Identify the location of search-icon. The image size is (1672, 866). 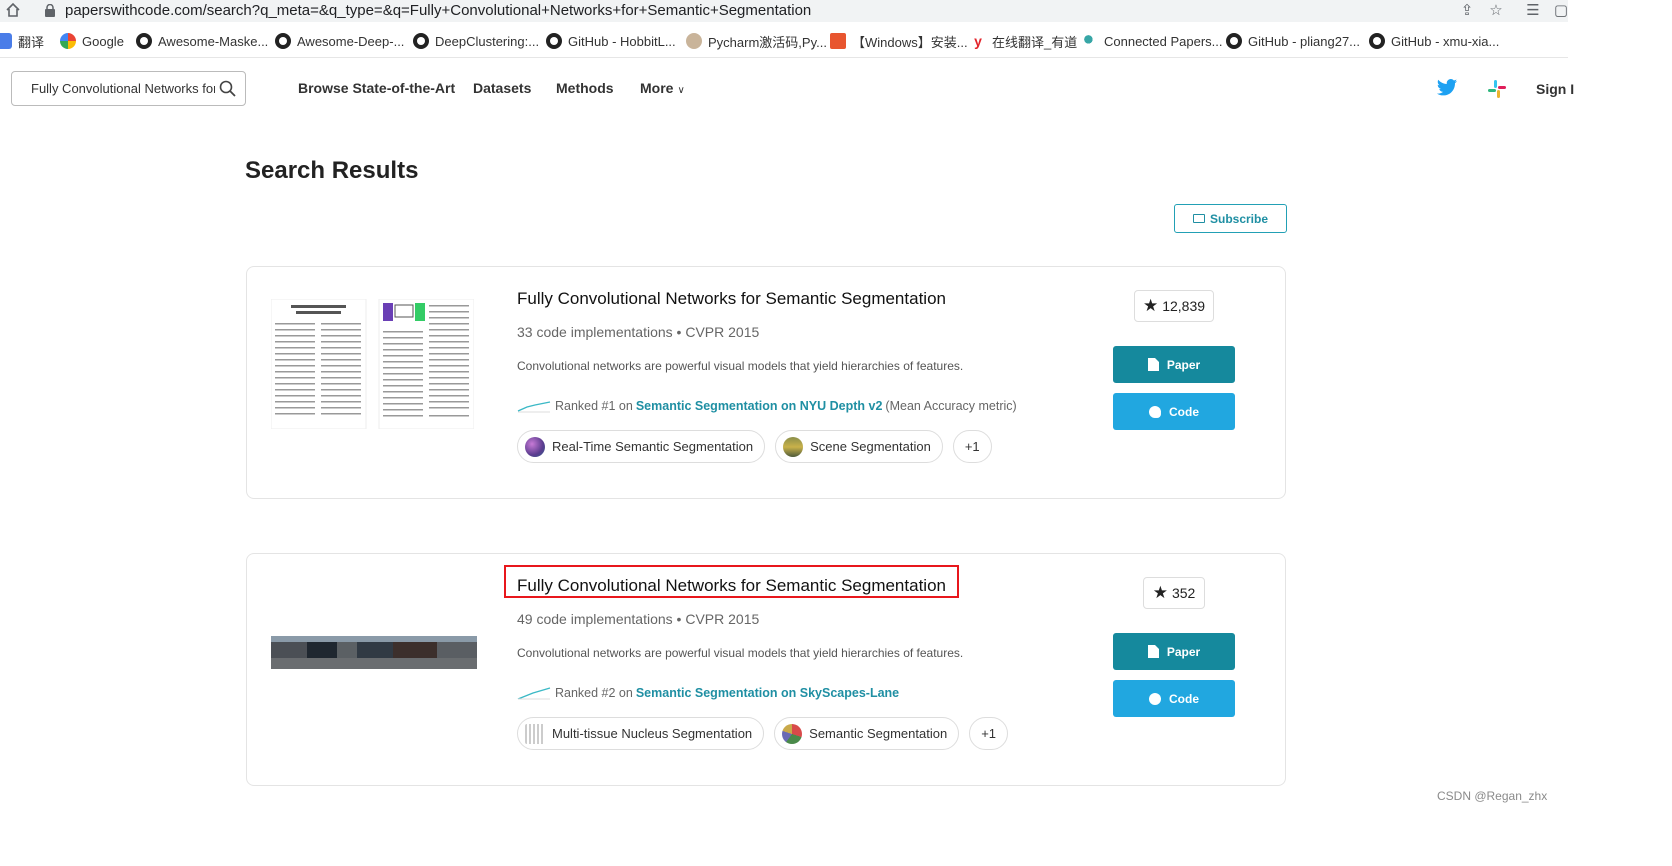
(227, 88).